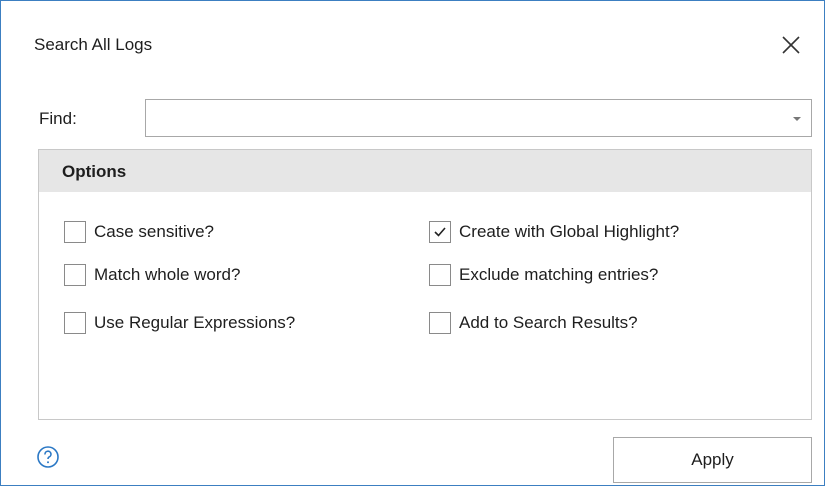 The width and height of the screenshot is (827, 488). What do you see at coordinates (195, 322) in the screenshot?
I see `use-regex-label: Use Regular Expressions?` at bounding box center [195, 322].